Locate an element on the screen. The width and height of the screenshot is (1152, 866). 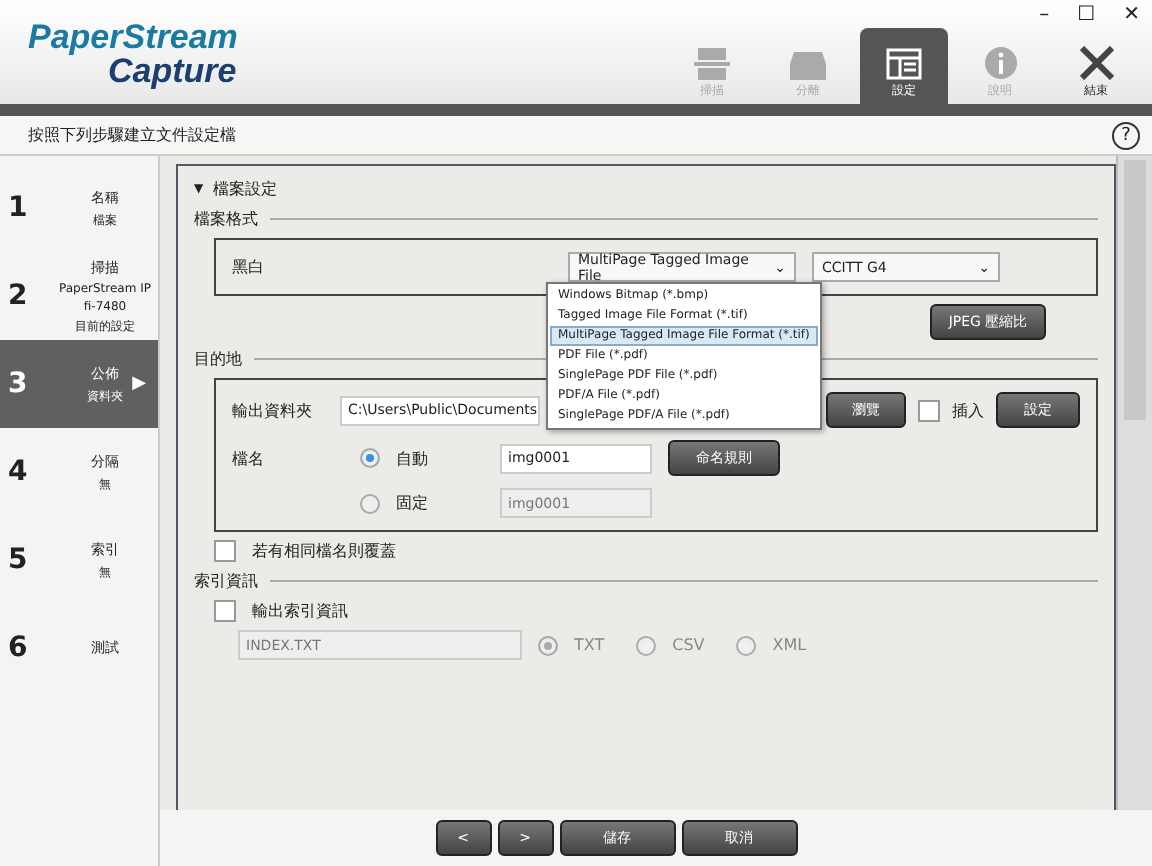
step-number: 5 is located at coordinates (19, 560).